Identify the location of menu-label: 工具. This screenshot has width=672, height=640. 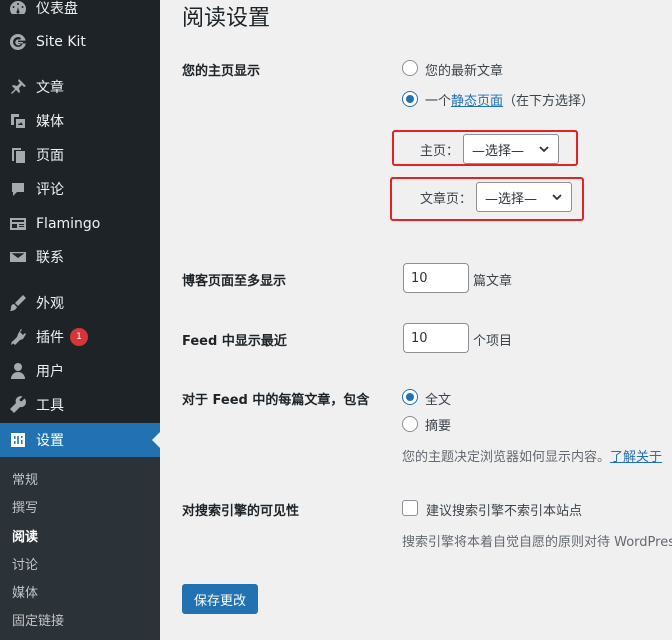
(50, 406).